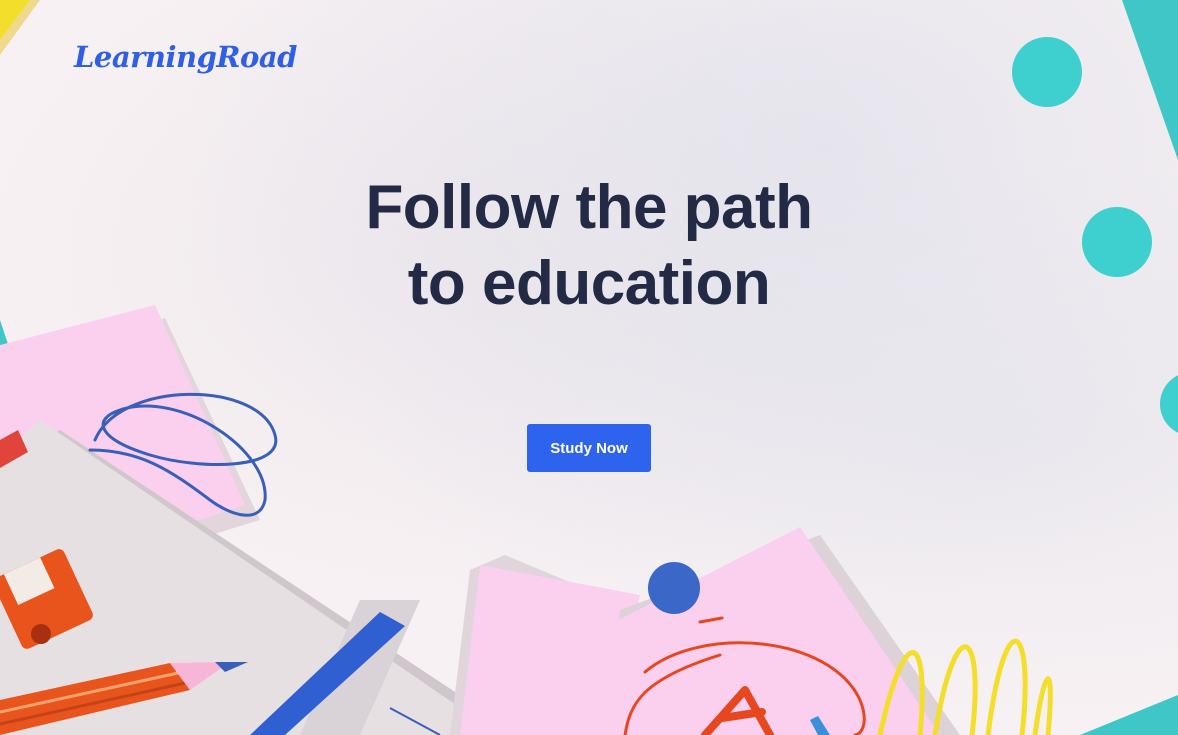 This screenshot has width=1178, height=735. What do you see at coordinates (1129, 715) in the screenshot?
I see `teal-edge-bottom-right` at bounding box center [1129, 715].